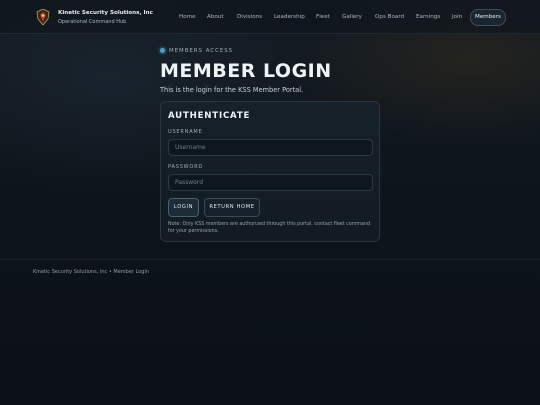 The height and width of the screenshot is (405, 540). What do you see at coordinates (92, 22) in the screenshot?
I see `brand-subtitle: Operational Command Hub` at bounding box center [92, 22].